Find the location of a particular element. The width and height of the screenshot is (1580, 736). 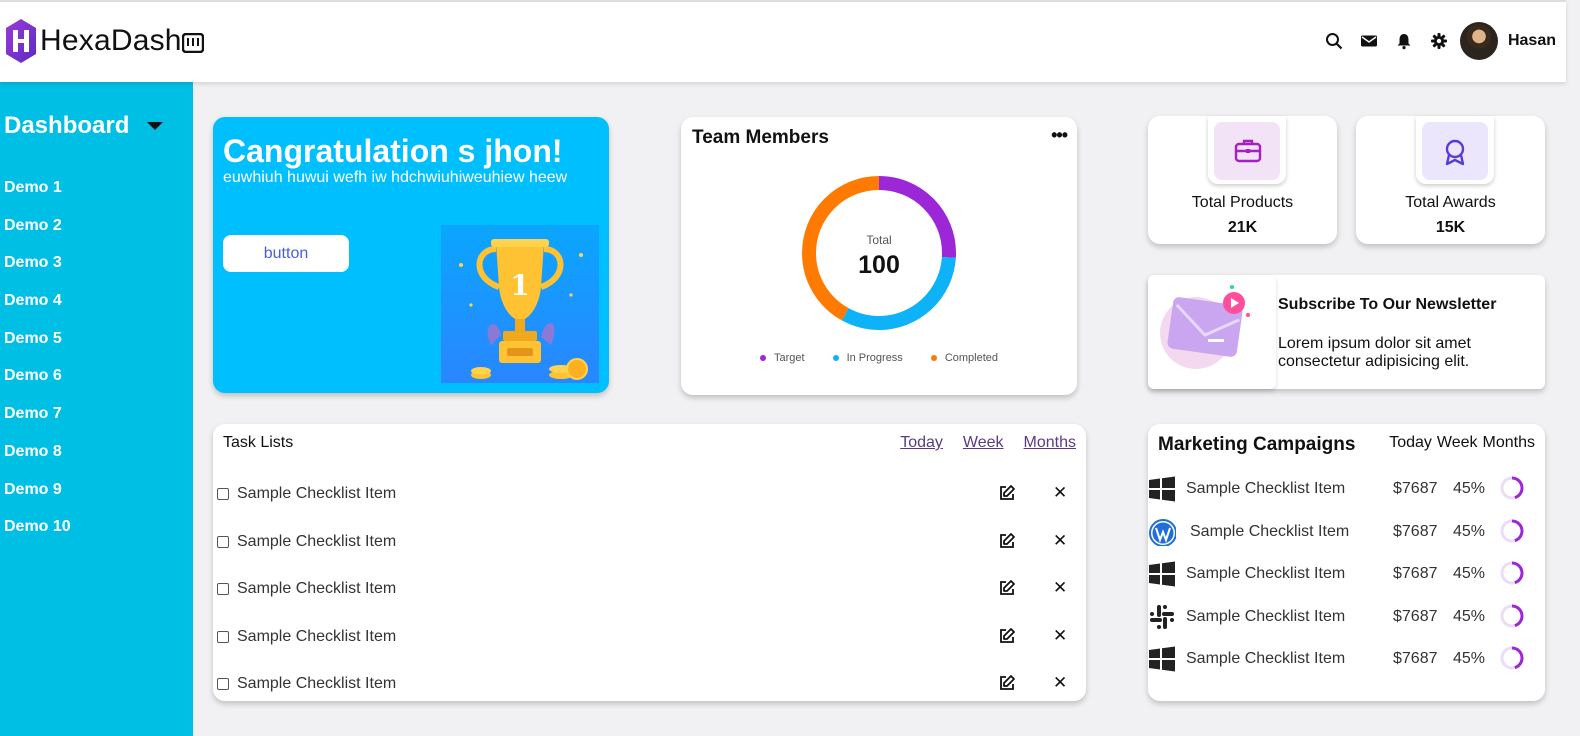

user-name: Hasan is located at coordinates (1532, 41).